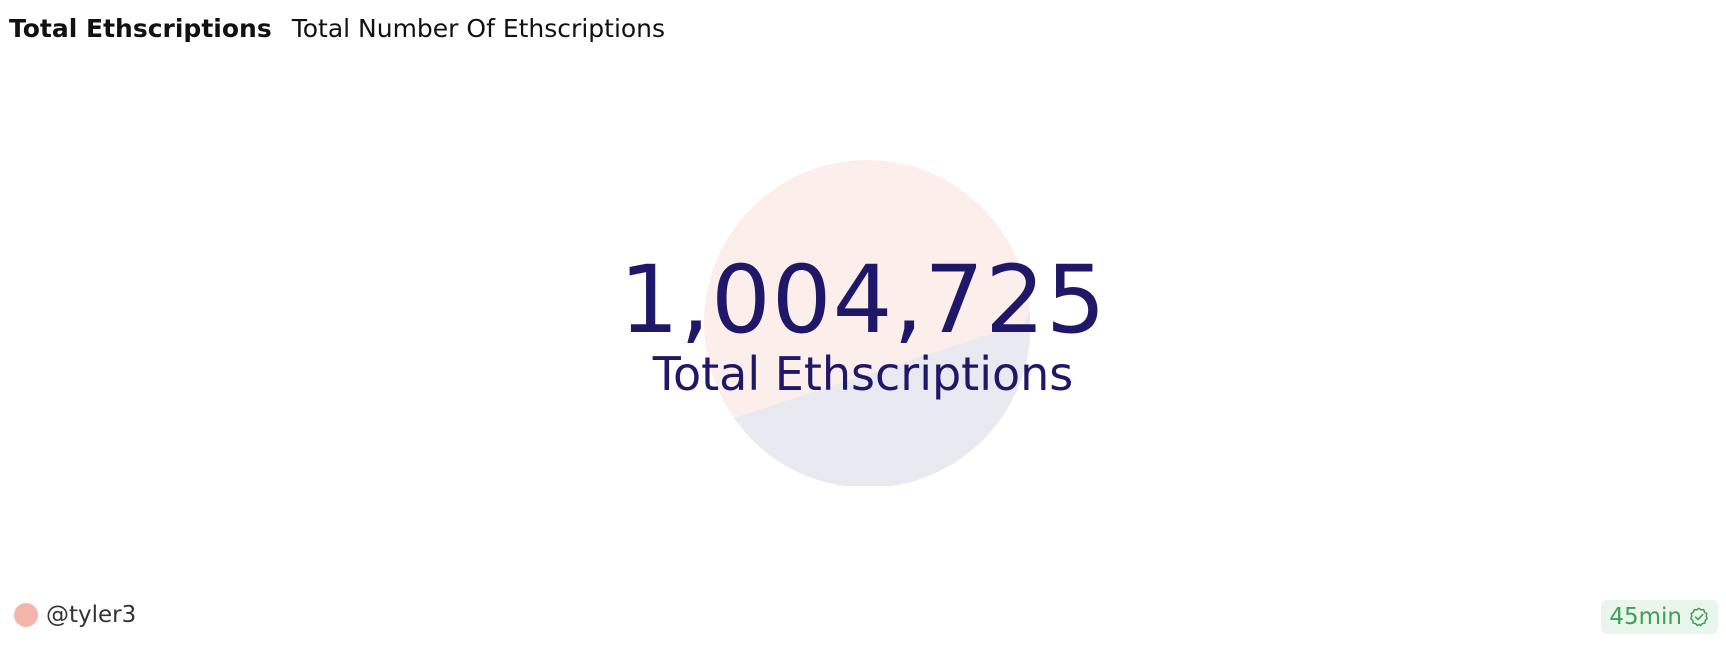 The height and width of the screenshot is (650, 1726). What do you see at coordinates (863, 300) in the screenshot?
I see `counter-value: 1,004,725` at bounding box center [863, 300].